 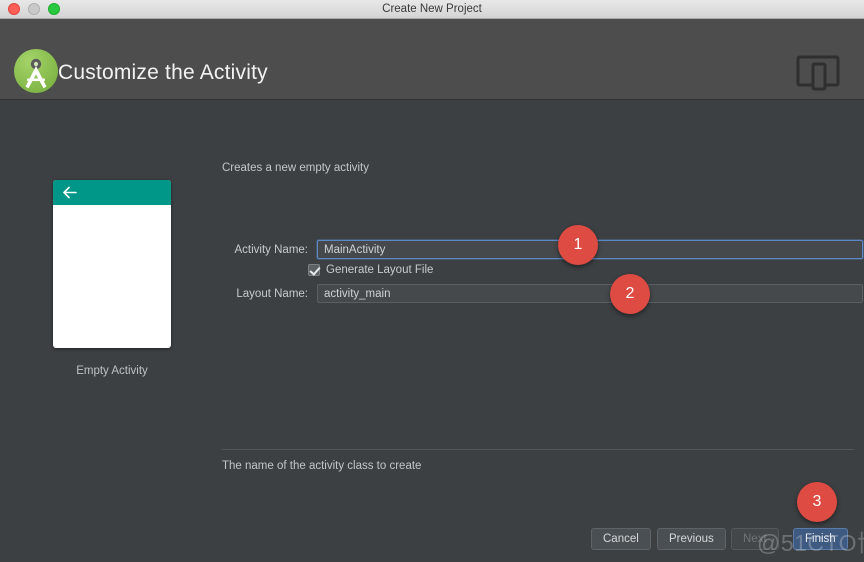 I want to click on activity-name-row: Activity Name:, so click(x=542, y=249).